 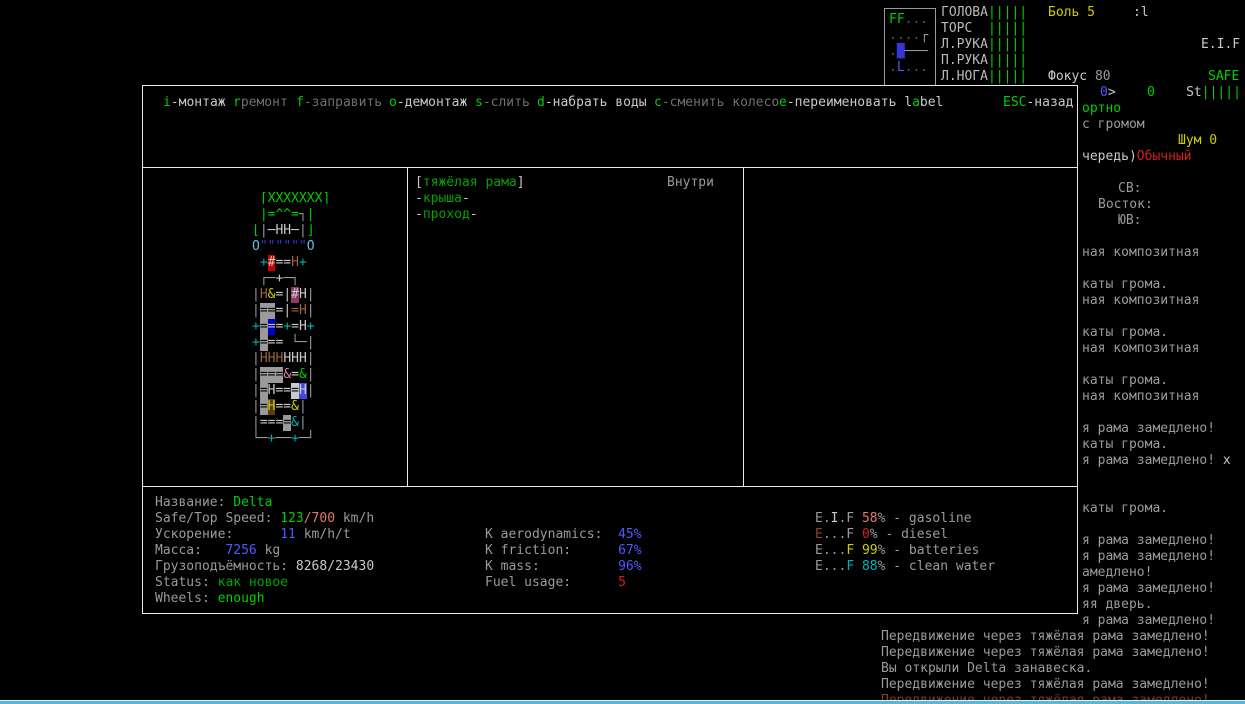 I want to click on vehicle-stat-line: Ускорение: 11 km/h/t, so click(x=253, y=534).